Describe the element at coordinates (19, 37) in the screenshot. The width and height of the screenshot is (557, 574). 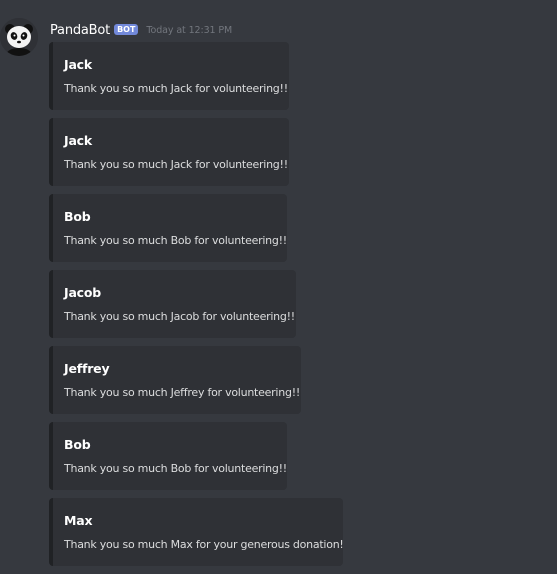
I see `panda-avatar-icon` at that location.